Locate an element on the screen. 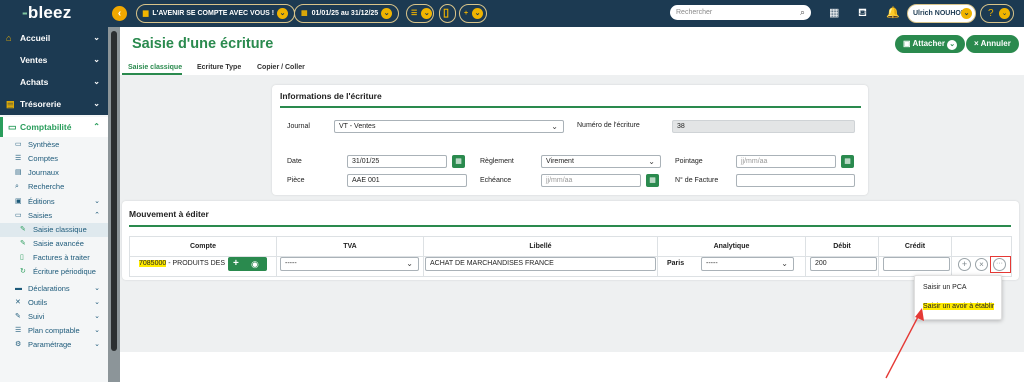  sidebar-item-tresorerie: ▤ Trésorerie ⌄ is located at coordinates (54, 104).